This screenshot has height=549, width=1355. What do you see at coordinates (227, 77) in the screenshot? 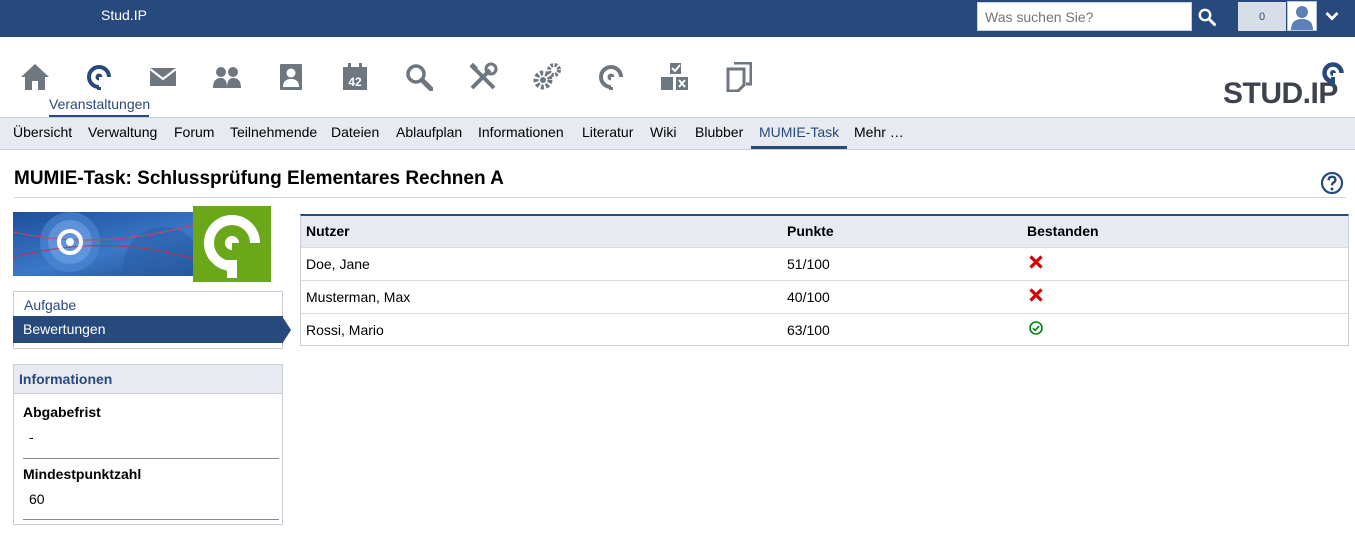
I see `community-icon` at bounding box center [227, 77].